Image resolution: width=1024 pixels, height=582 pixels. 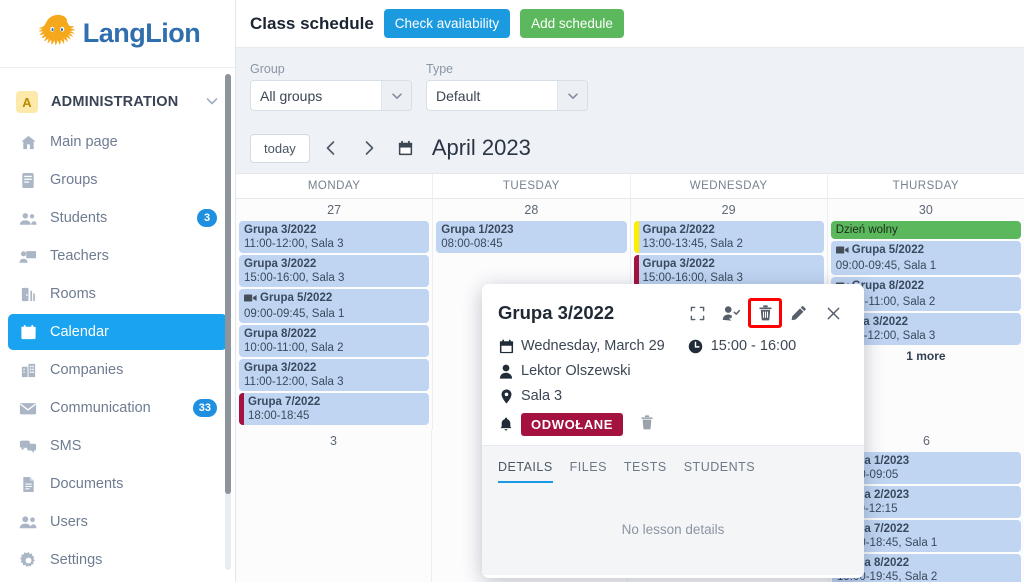 I want to click on calendar-event: Grupa 1/2023 08:00-08:45, so click(x=531, y=237).